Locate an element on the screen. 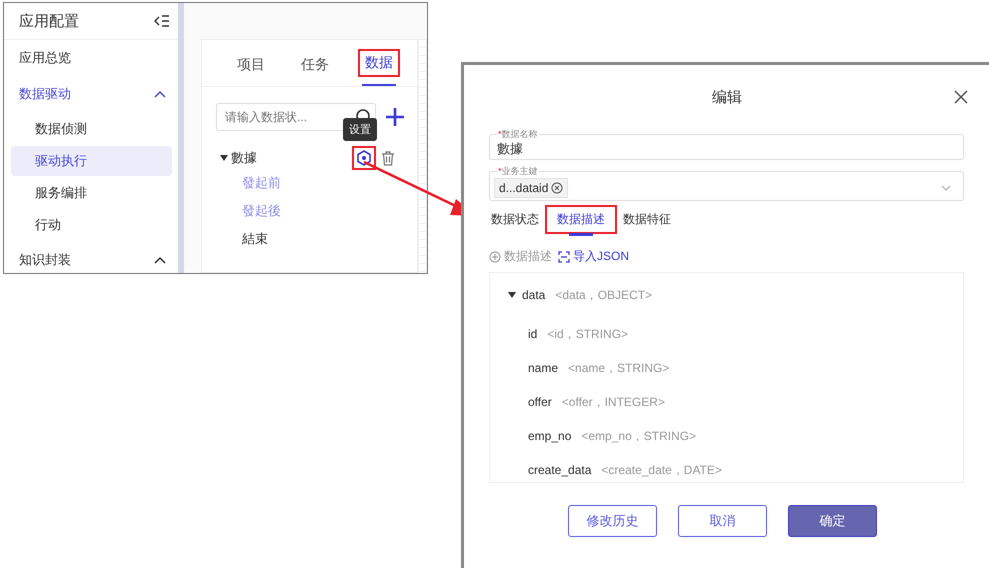 This screenshot has height=568, width=989. schema-type: <create_date，DATE> is located at coordinates (661, 470).